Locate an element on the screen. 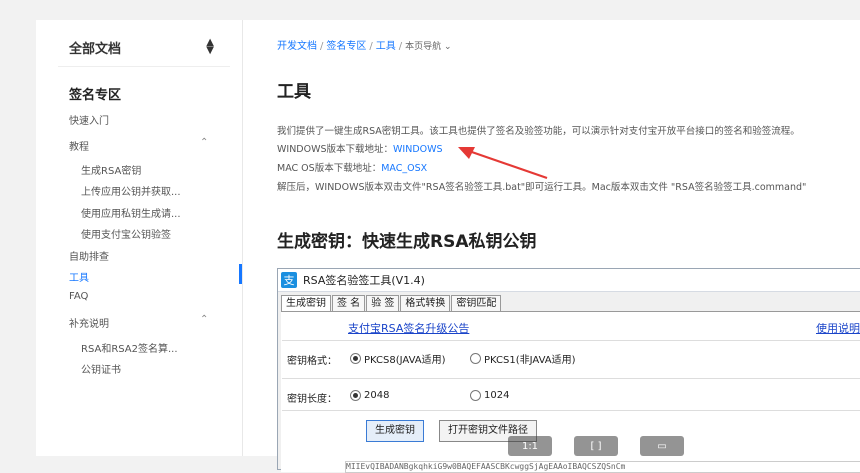  radio-2048-label: 2048 is located at coordinates (377, 395).